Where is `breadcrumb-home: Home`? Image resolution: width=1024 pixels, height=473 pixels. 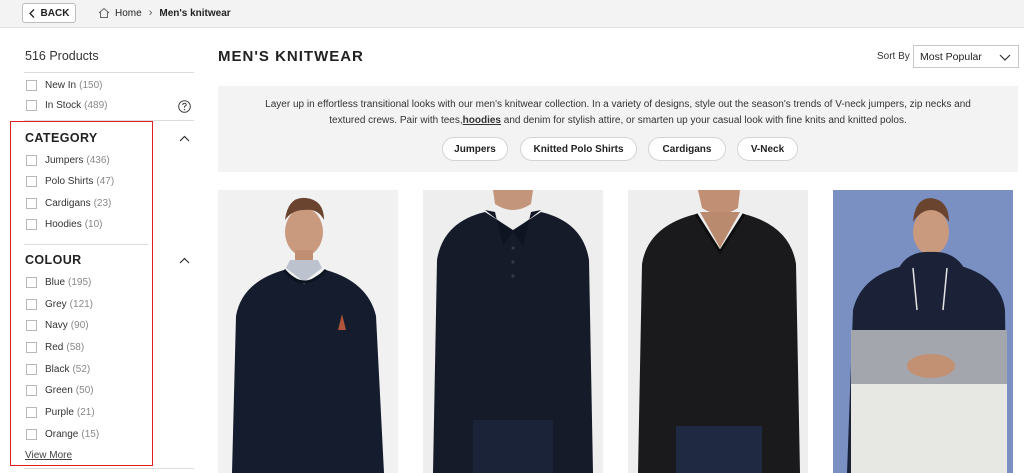
breadcrumb-home: Home is located at coordinates (128, 13).